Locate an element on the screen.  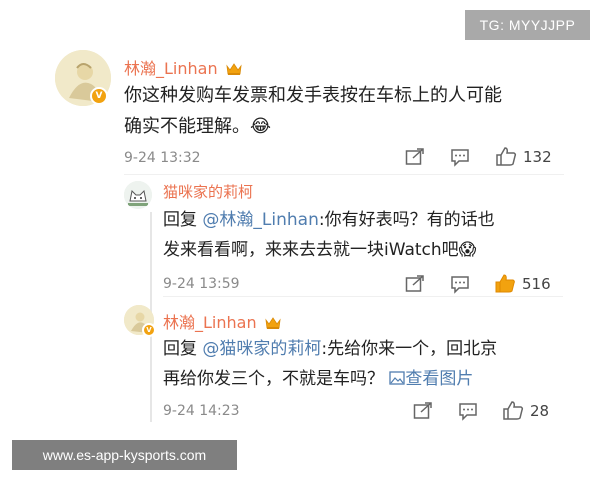
reply1-text-line1: :你有好表吗？有的话也 is located at coordinates (406, 220).